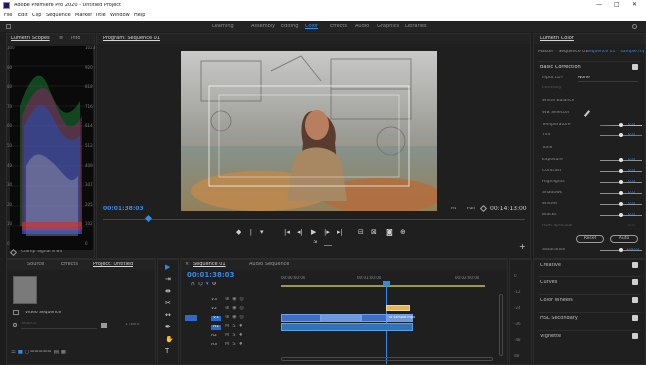 This screenshot has width=646, height=365. What do you see at coordinates (392, 281) in the screenshot?
I see `timeline-ruler: 00:00:00:00 00:01:00:00 00:02:00:00` at bounding box center [392, 281].